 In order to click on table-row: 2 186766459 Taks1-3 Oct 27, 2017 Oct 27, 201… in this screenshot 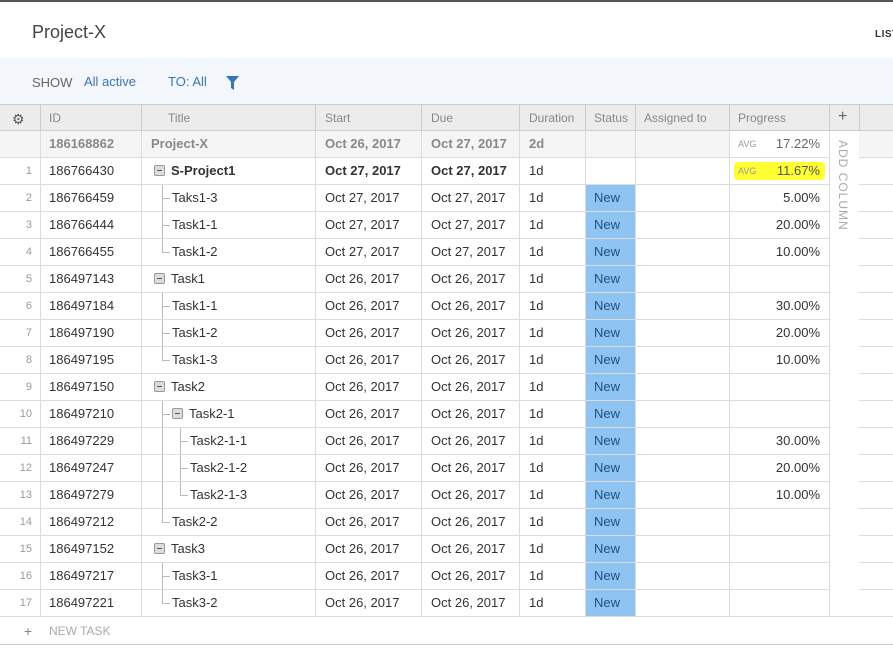, I will do `click(446, 198)`.